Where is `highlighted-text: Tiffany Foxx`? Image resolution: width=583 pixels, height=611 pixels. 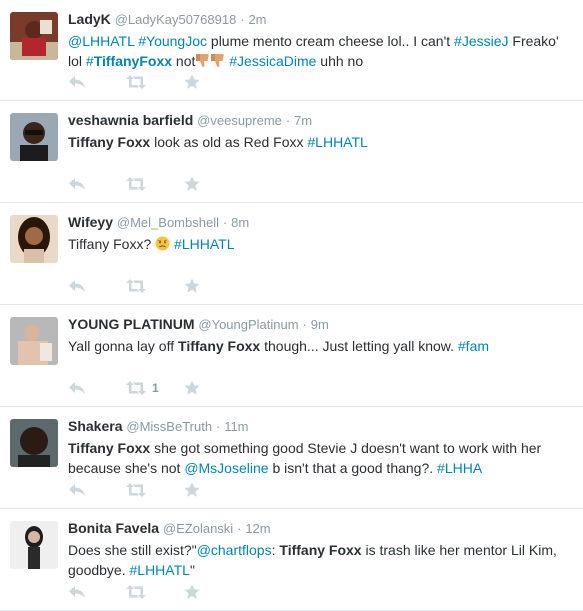 highlighted-text: Tiffany Foxx is located at coordinates (109, 448).